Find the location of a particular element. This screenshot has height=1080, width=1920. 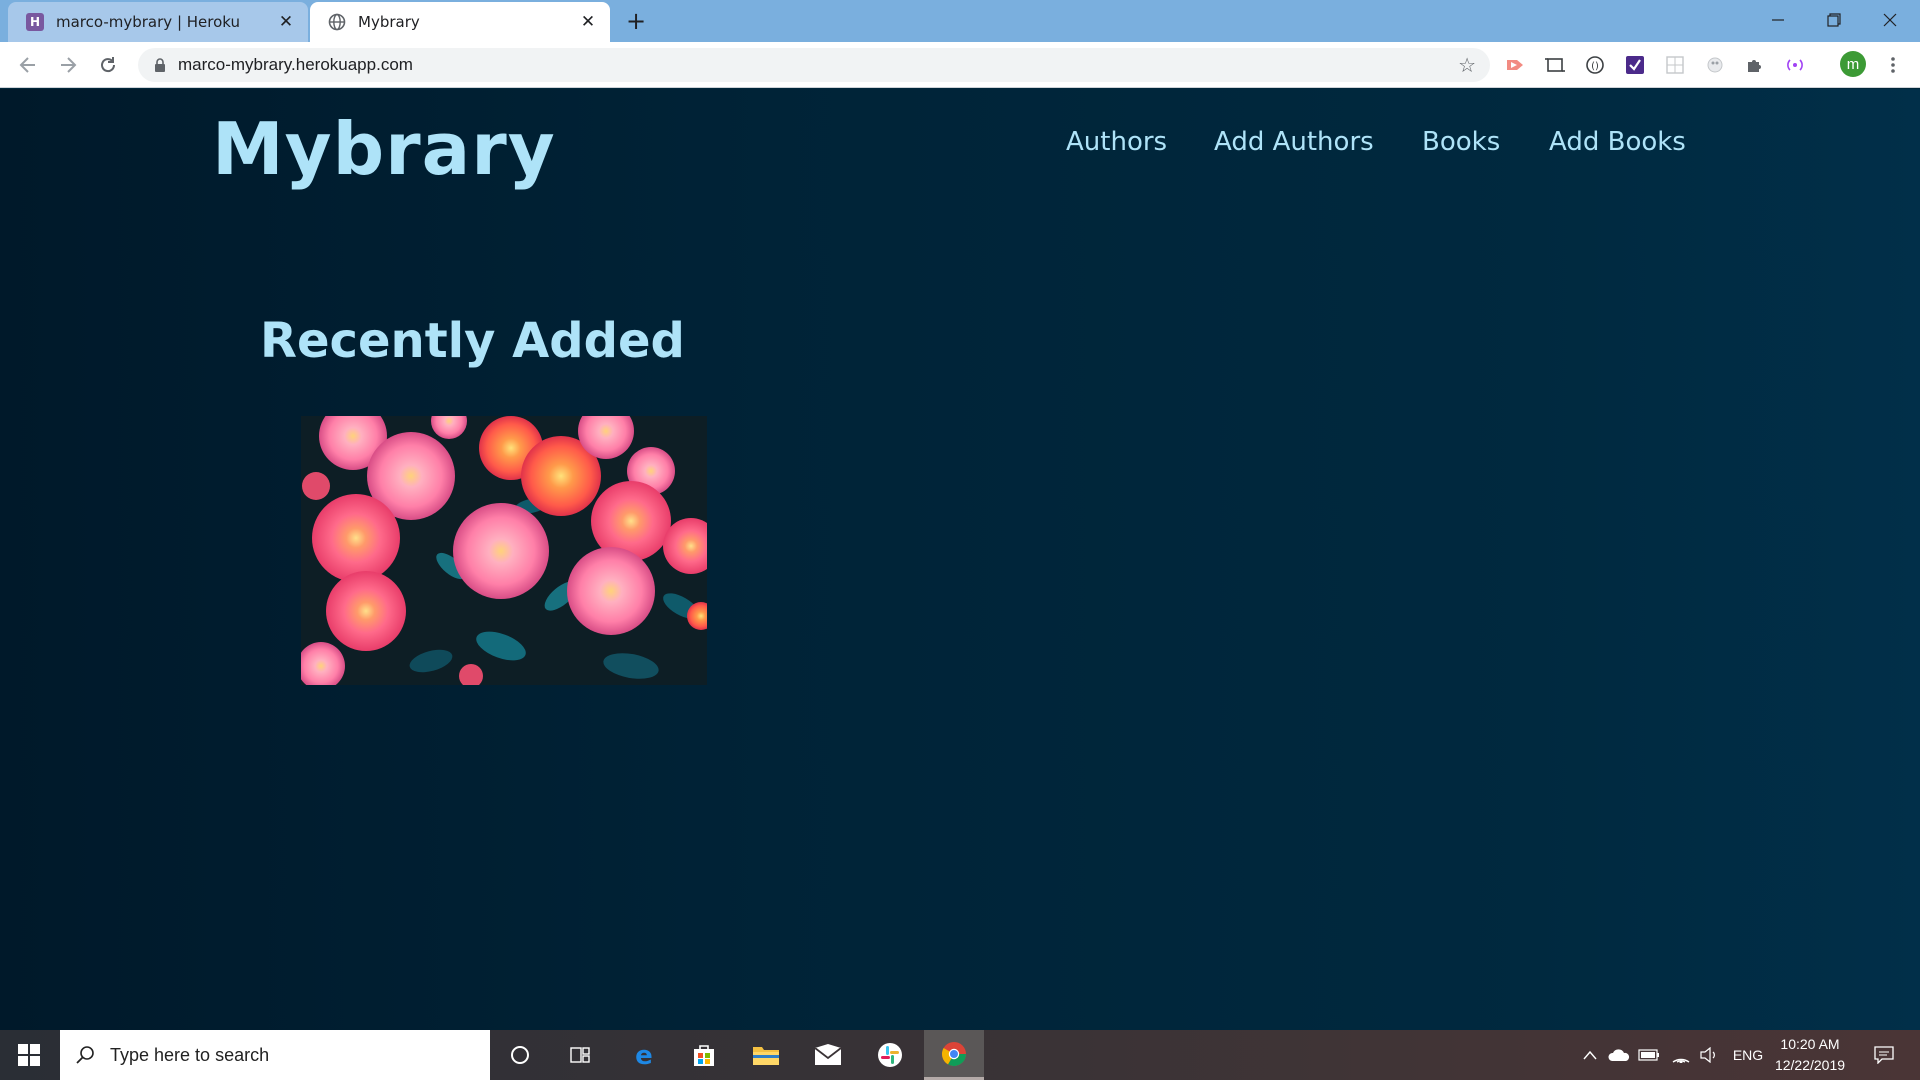

onedrive-icon is located at coordinates (1619, 1055).